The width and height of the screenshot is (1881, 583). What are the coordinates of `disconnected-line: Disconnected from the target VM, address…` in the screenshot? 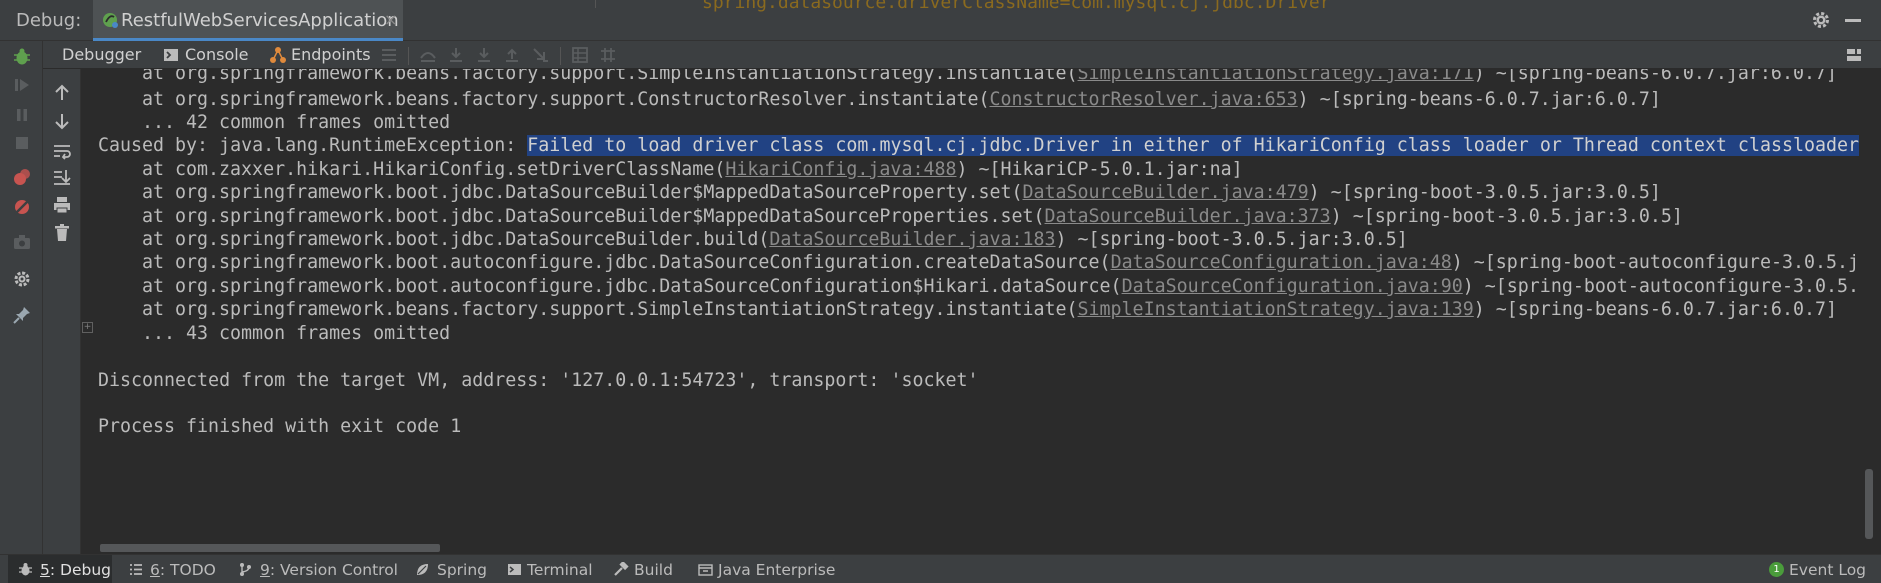 It's located at (538, 380).